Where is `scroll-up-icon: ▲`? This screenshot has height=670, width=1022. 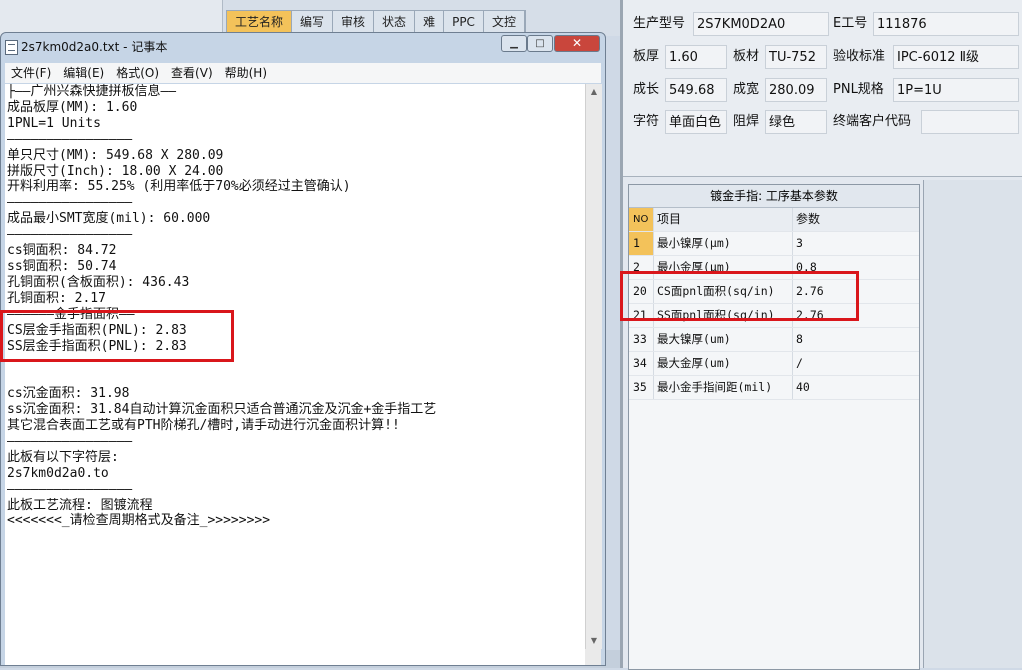 scroll-up-icon: ▲ is located at coordinates (594, 92).